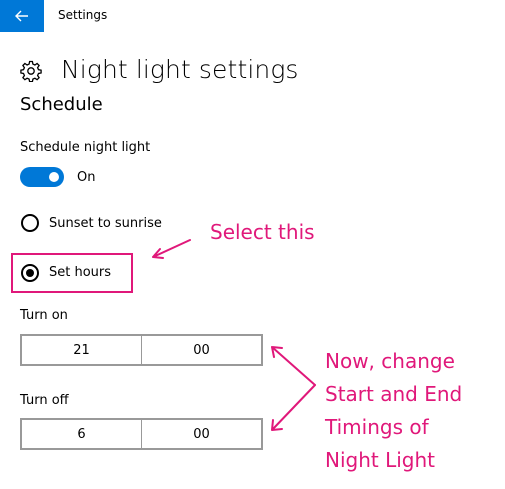 This screenshot has width=505, height=489. Describe the element at coordinates (293, 407) in the screenshot. I see `arrow-to-turn-off` at that location.